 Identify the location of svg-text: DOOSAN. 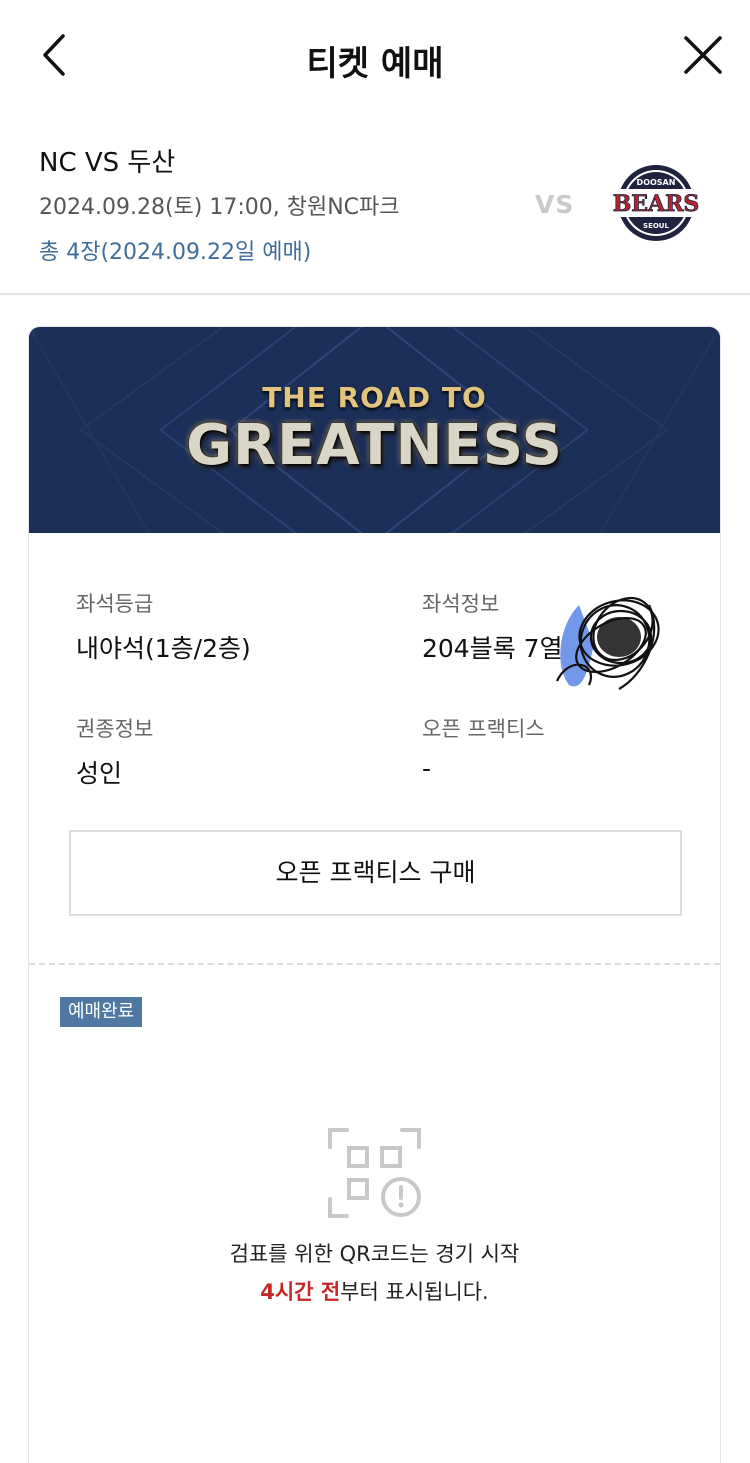
(656, 182).